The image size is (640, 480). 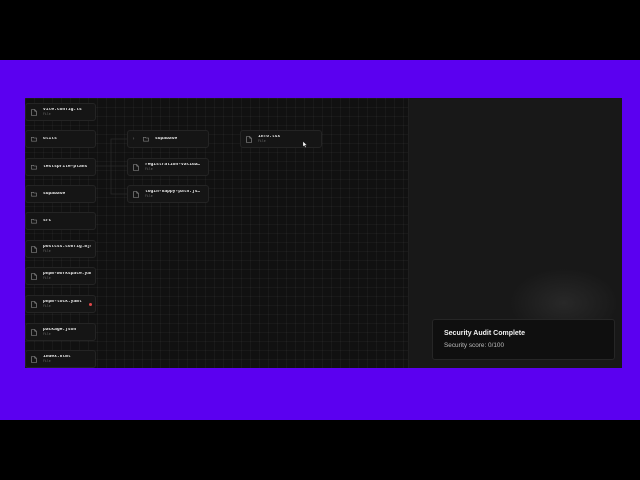 I want to click on toast-title: Security Audit Complete, so click(x=485, y=333).